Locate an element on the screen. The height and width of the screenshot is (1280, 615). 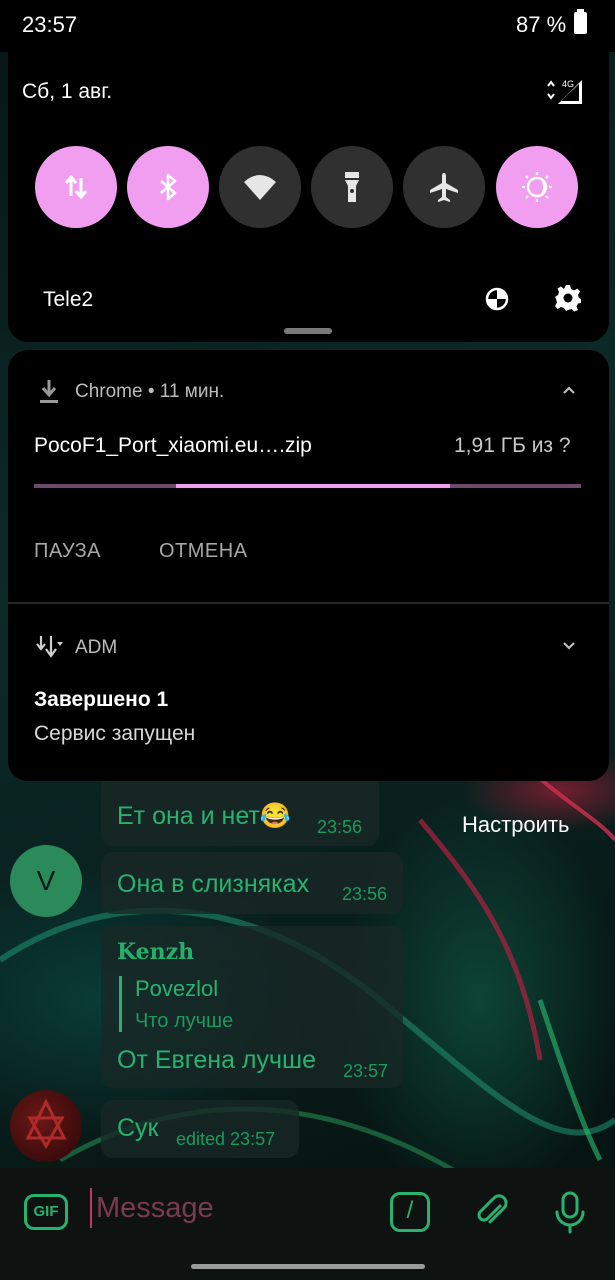
night-light-tile is located at coordinates (537, 187).